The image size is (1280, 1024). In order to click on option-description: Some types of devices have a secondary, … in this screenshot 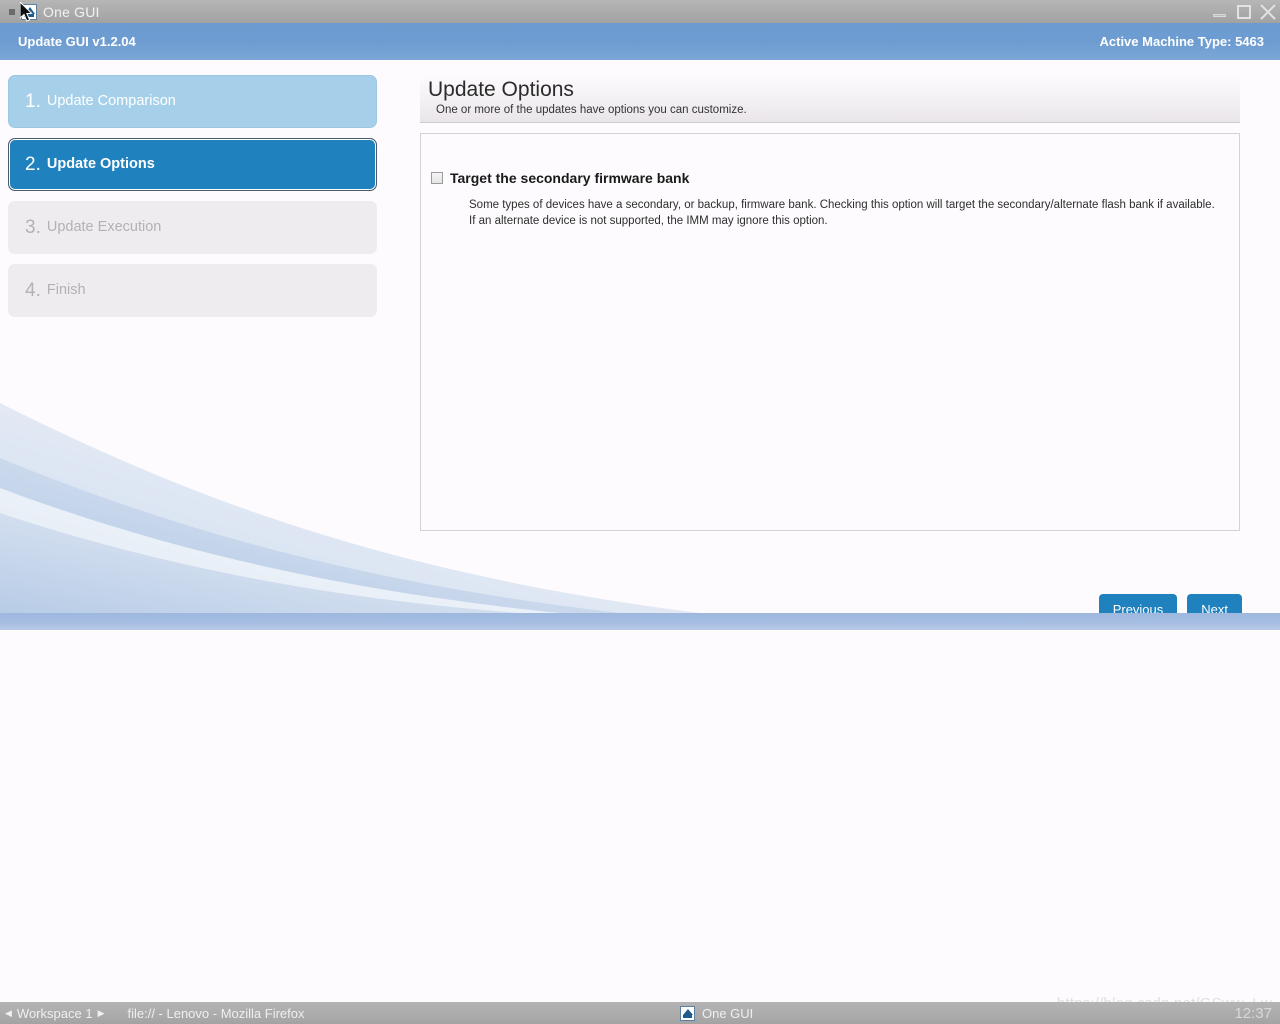, I will do `click(842, 213)`.